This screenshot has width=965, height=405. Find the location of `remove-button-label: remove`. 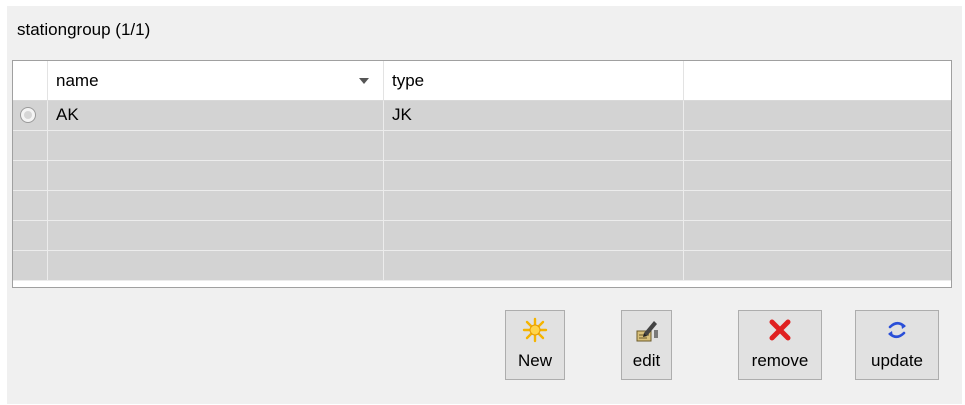

remove-button-label: remove is located at coordinates (780, 360).